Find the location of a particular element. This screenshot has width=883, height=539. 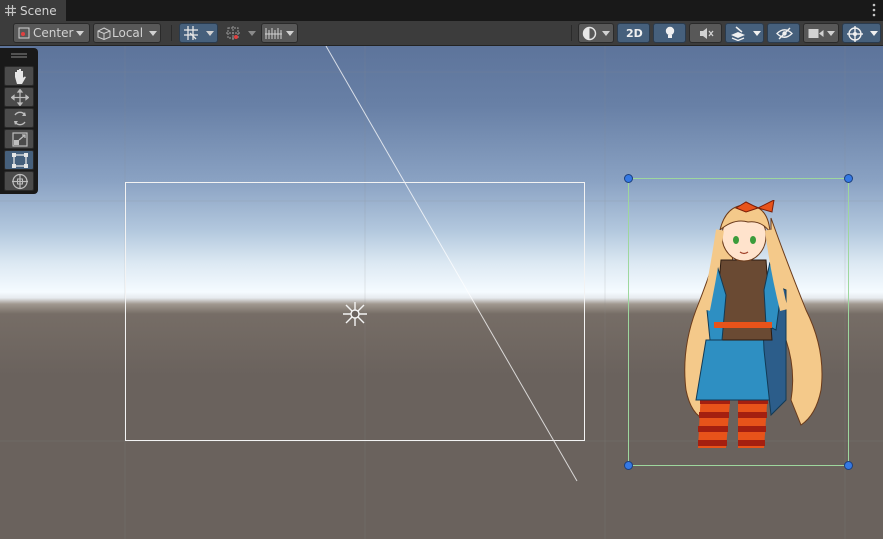

effects-dropdown is located at coordinates (744, 33).